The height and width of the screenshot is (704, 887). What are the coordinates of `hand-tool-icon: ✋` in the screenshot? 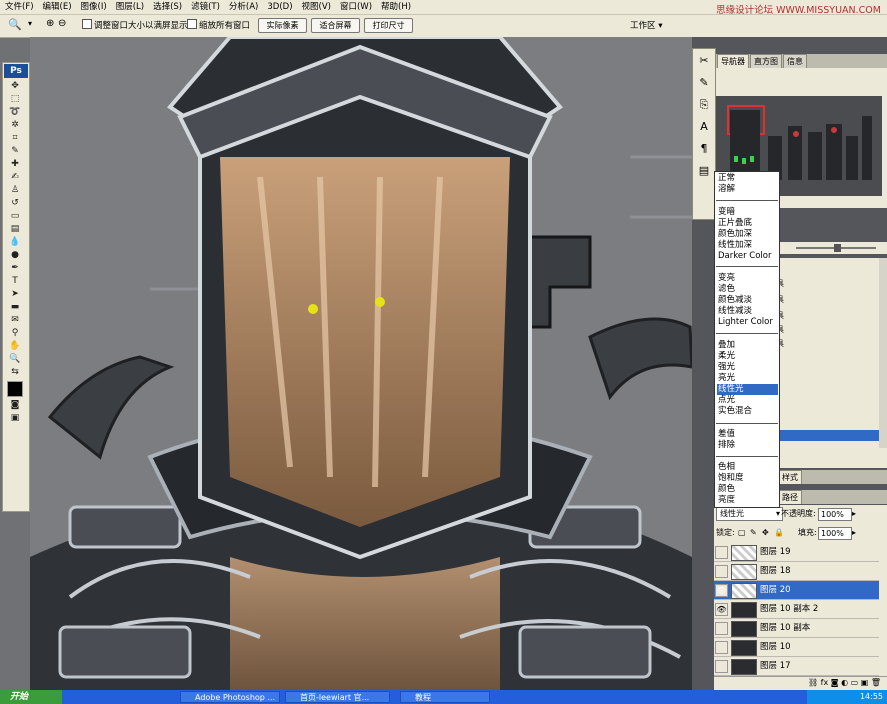 It's located at (15, 346).